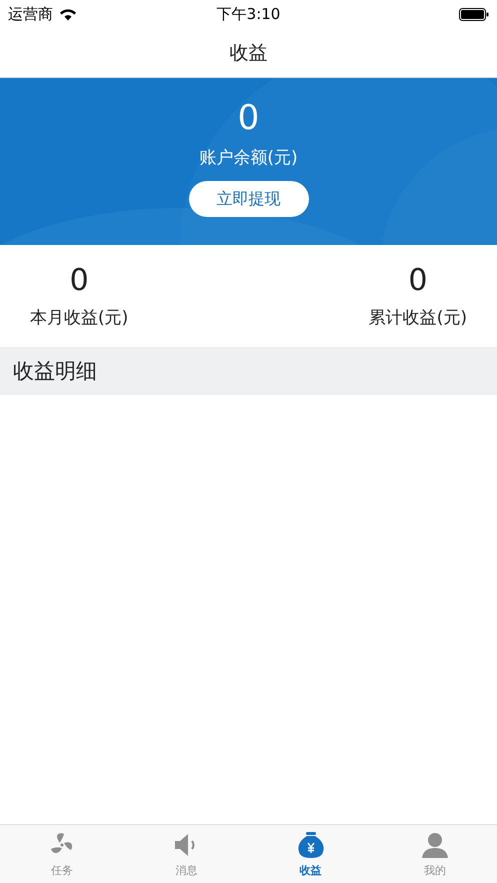 The width and height of the screenshot is (497, 883). I want to click on person-icon, so click(434, 844).